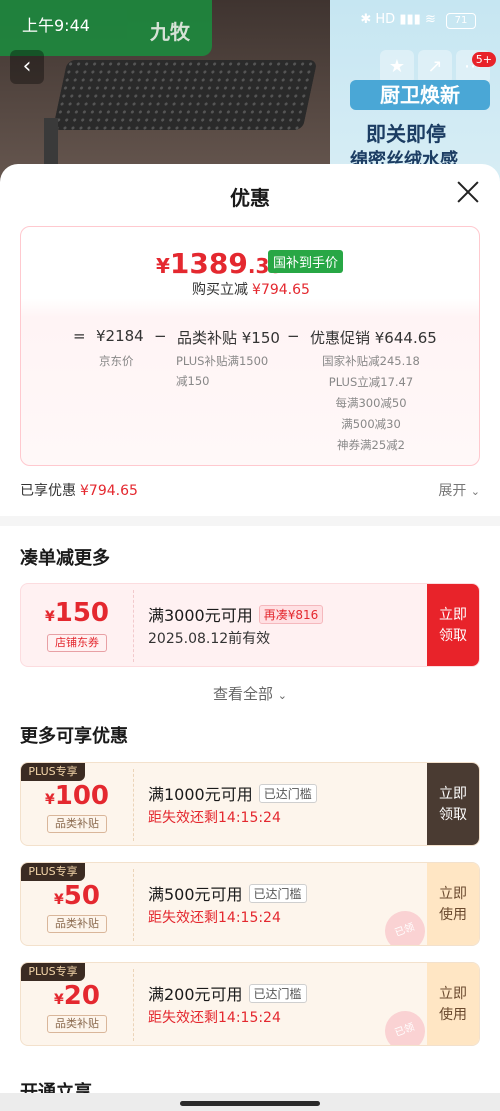 The width and height of the screenshot is (500, 1111). What do you see at coordinates (293, 336) in the screenshot?
I see `formula-minus-2: −` at bounding box center [293, 336].